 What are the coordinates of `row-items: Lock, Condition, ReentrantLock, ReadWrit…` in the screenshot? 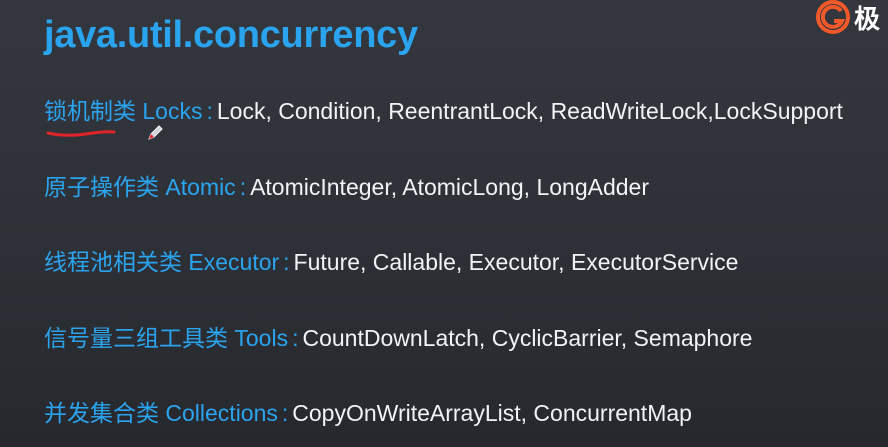 It's located at (529, 111).